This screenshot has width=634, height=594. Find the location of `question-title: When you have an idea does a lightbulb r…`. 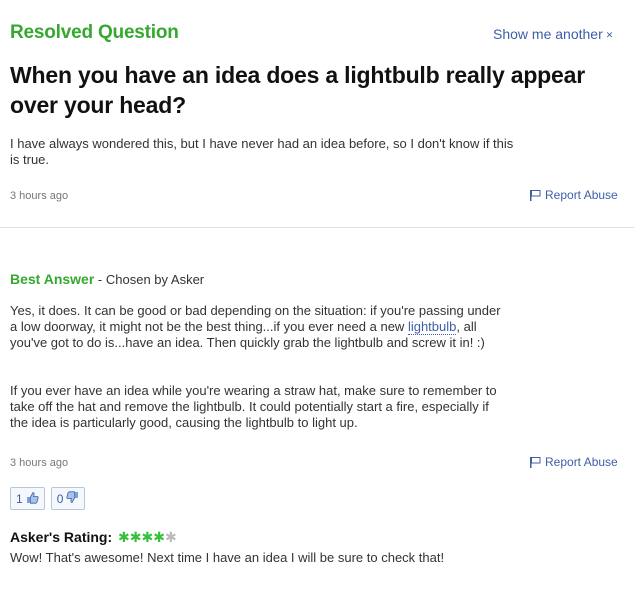

question-title: When you have an idea does a lightbulb r… is located at coordinates (297, 90).